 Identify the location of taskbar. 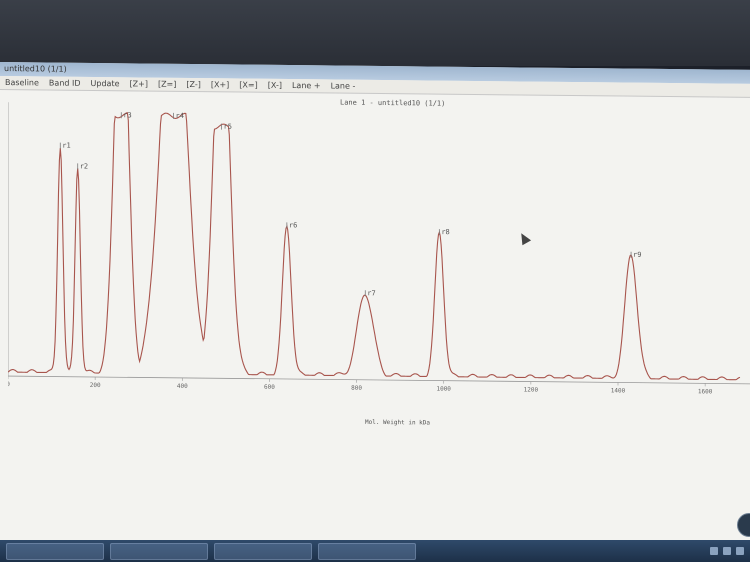
(375, 551).